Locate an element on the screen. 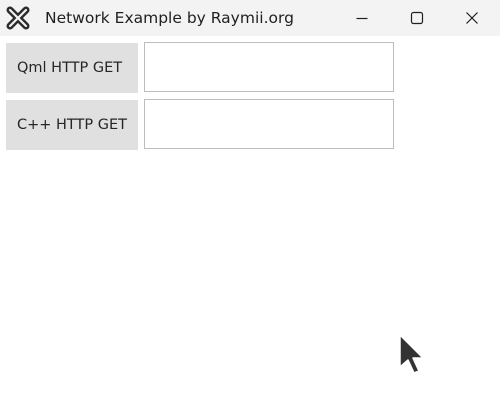 The width and height of the screenshot is (500, 415). title-bar: Network Example by Raymii.org is located at coordinates (250, 18).